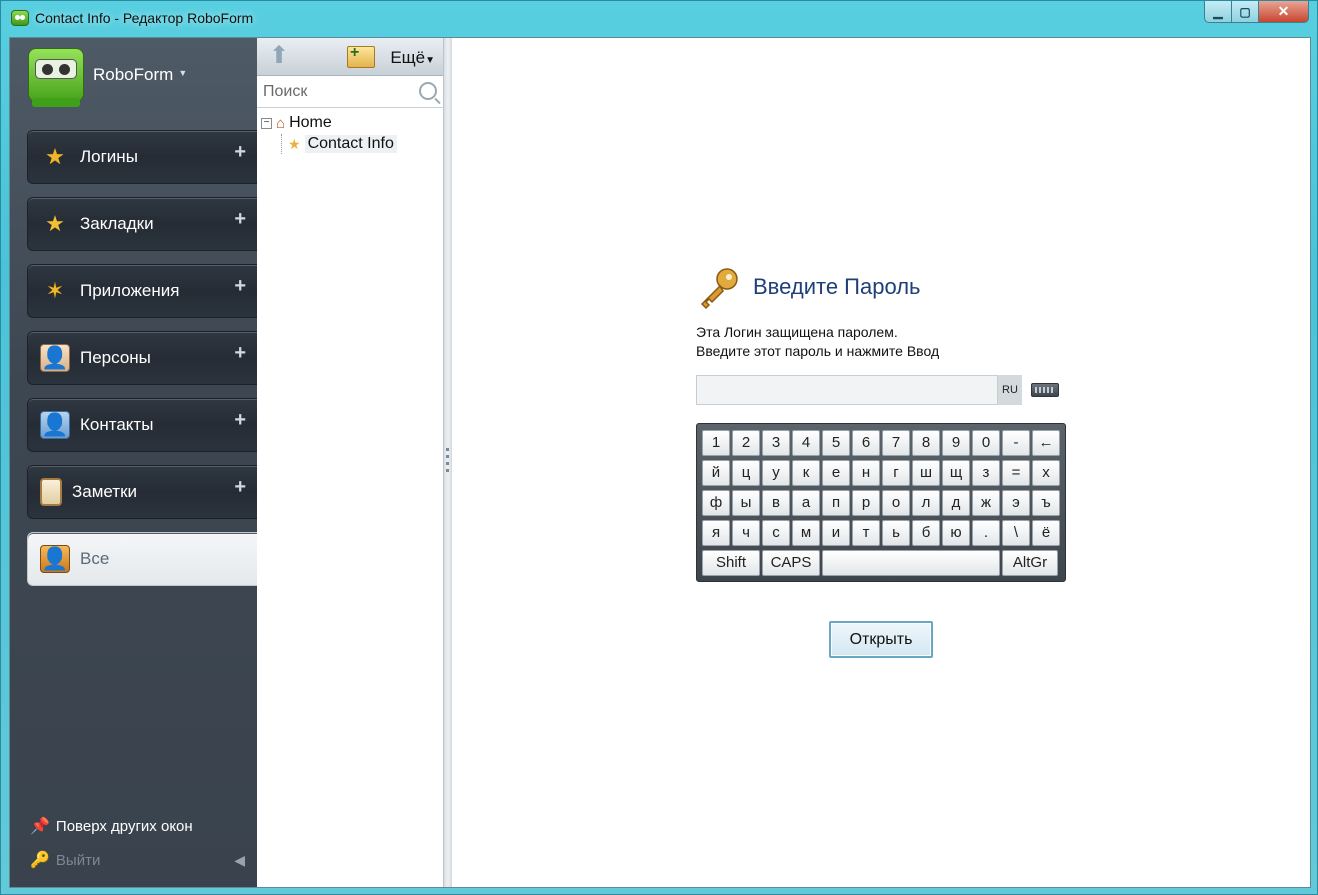 The width and height of the screenshot is (1318, 895). I want to click on grip-dots-icon, so click(447, 462).